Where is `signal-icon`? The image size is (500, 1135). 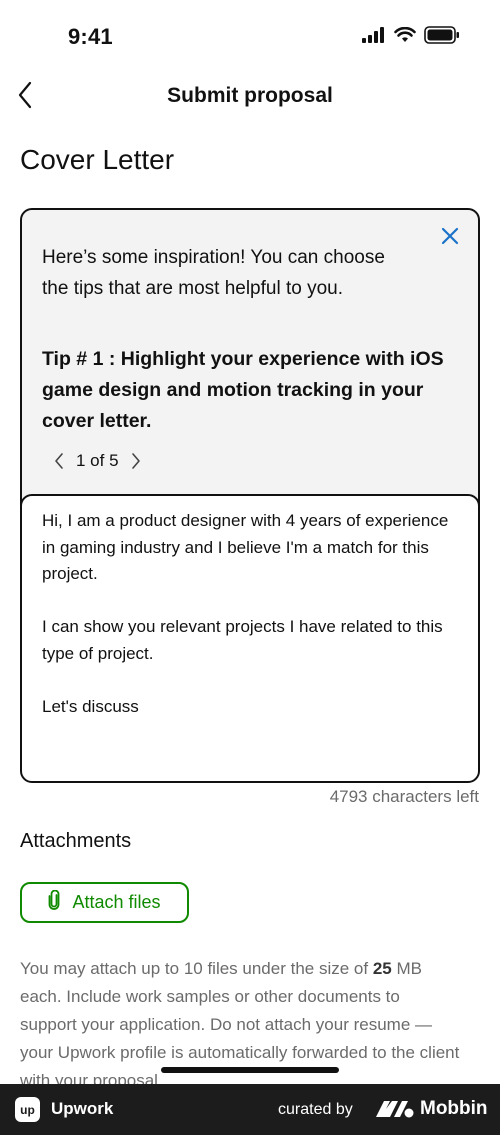
signal-icon is located at coordinates (374, 37).